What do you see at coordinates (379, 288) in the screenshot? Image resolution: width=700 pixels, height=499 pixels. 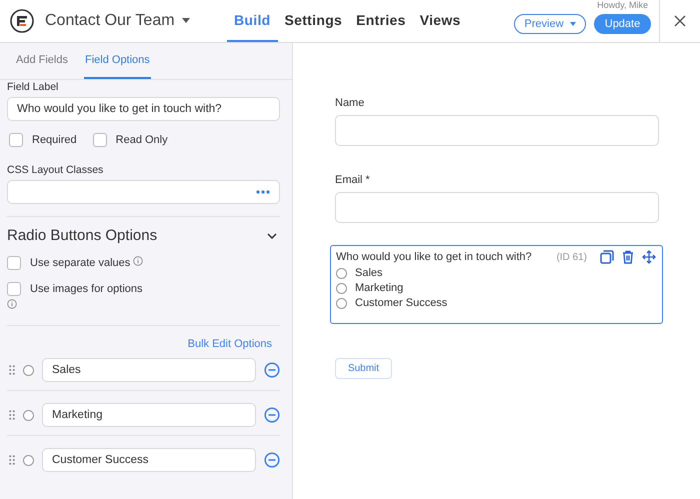 I see `radio-label: Marketing` at bounding box center [379, 288].